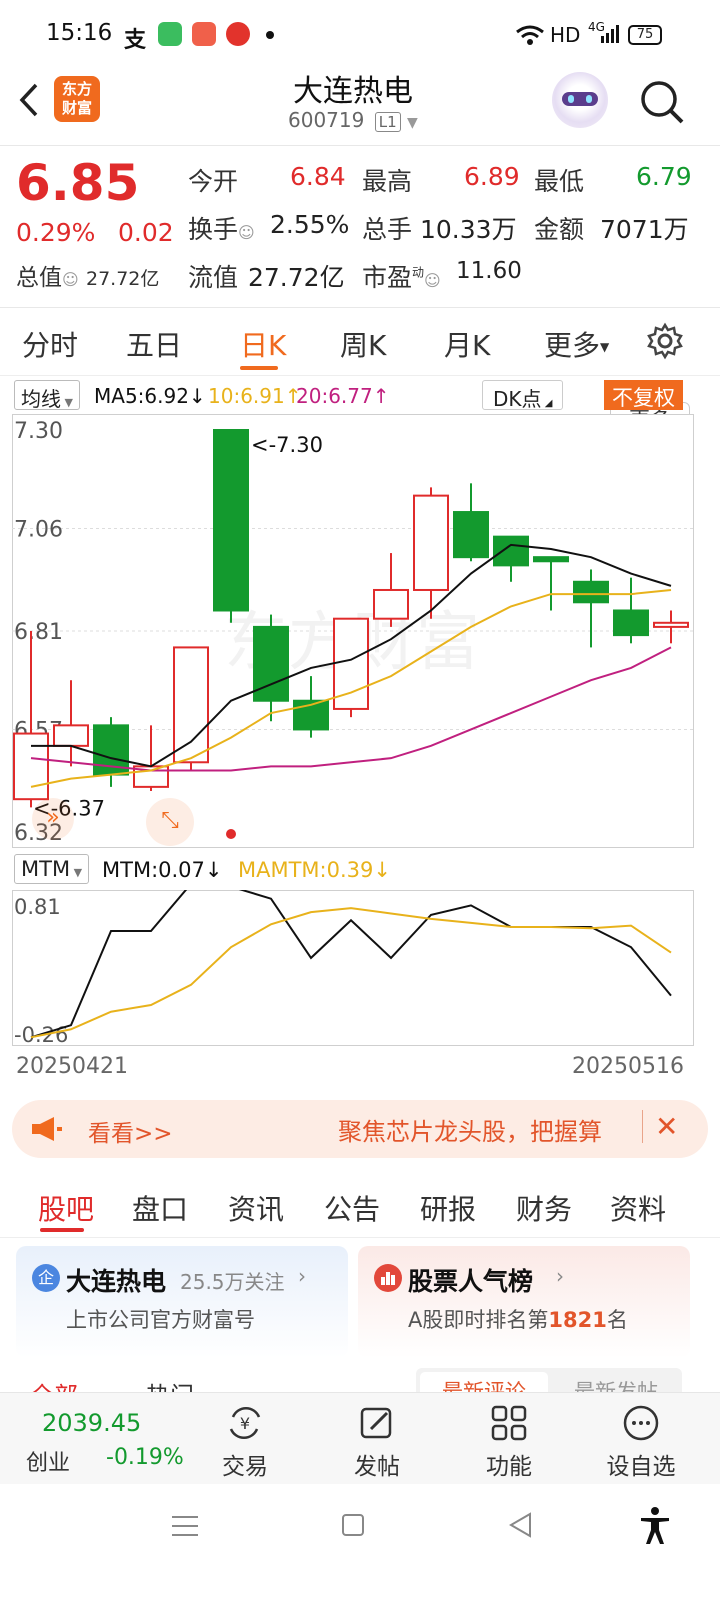  What do you see at coordinates (576, 344) in the screenshot?
I see `tab-more: 更多▼` at bounding box center [576, 344].